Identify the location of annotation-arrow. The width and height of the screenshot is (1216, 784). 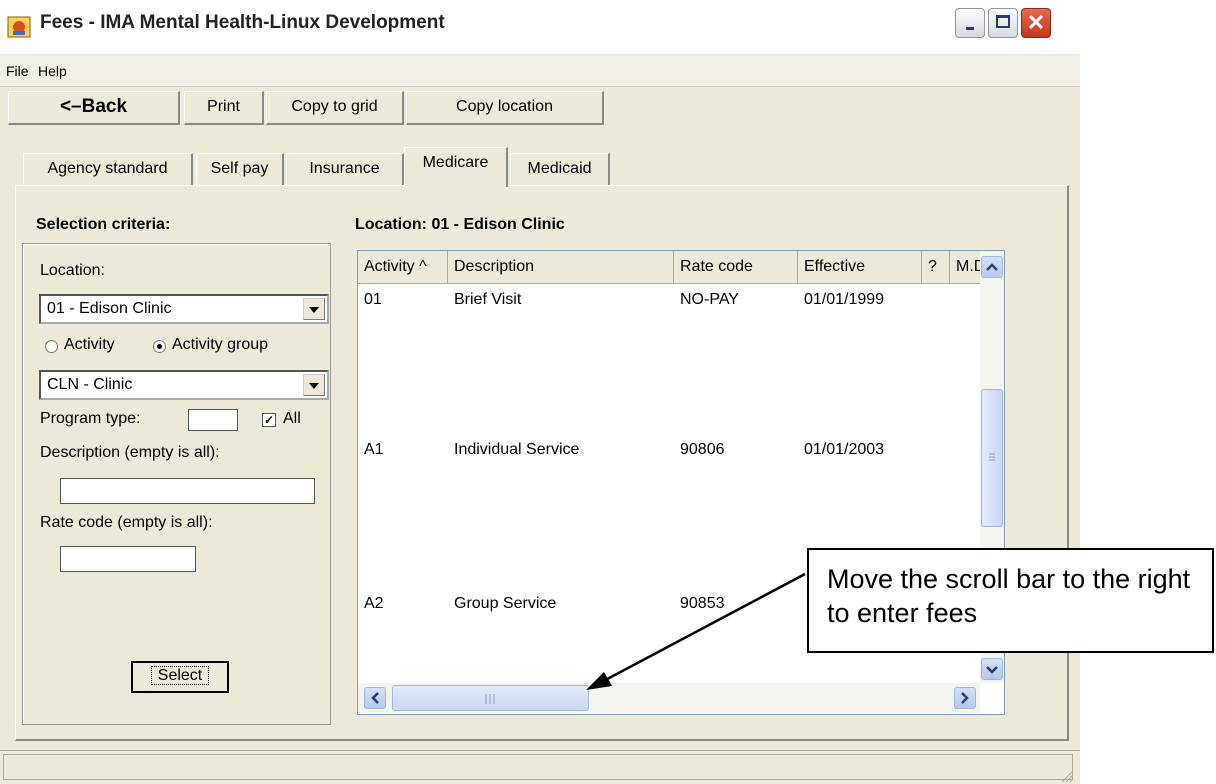
(696, 631).